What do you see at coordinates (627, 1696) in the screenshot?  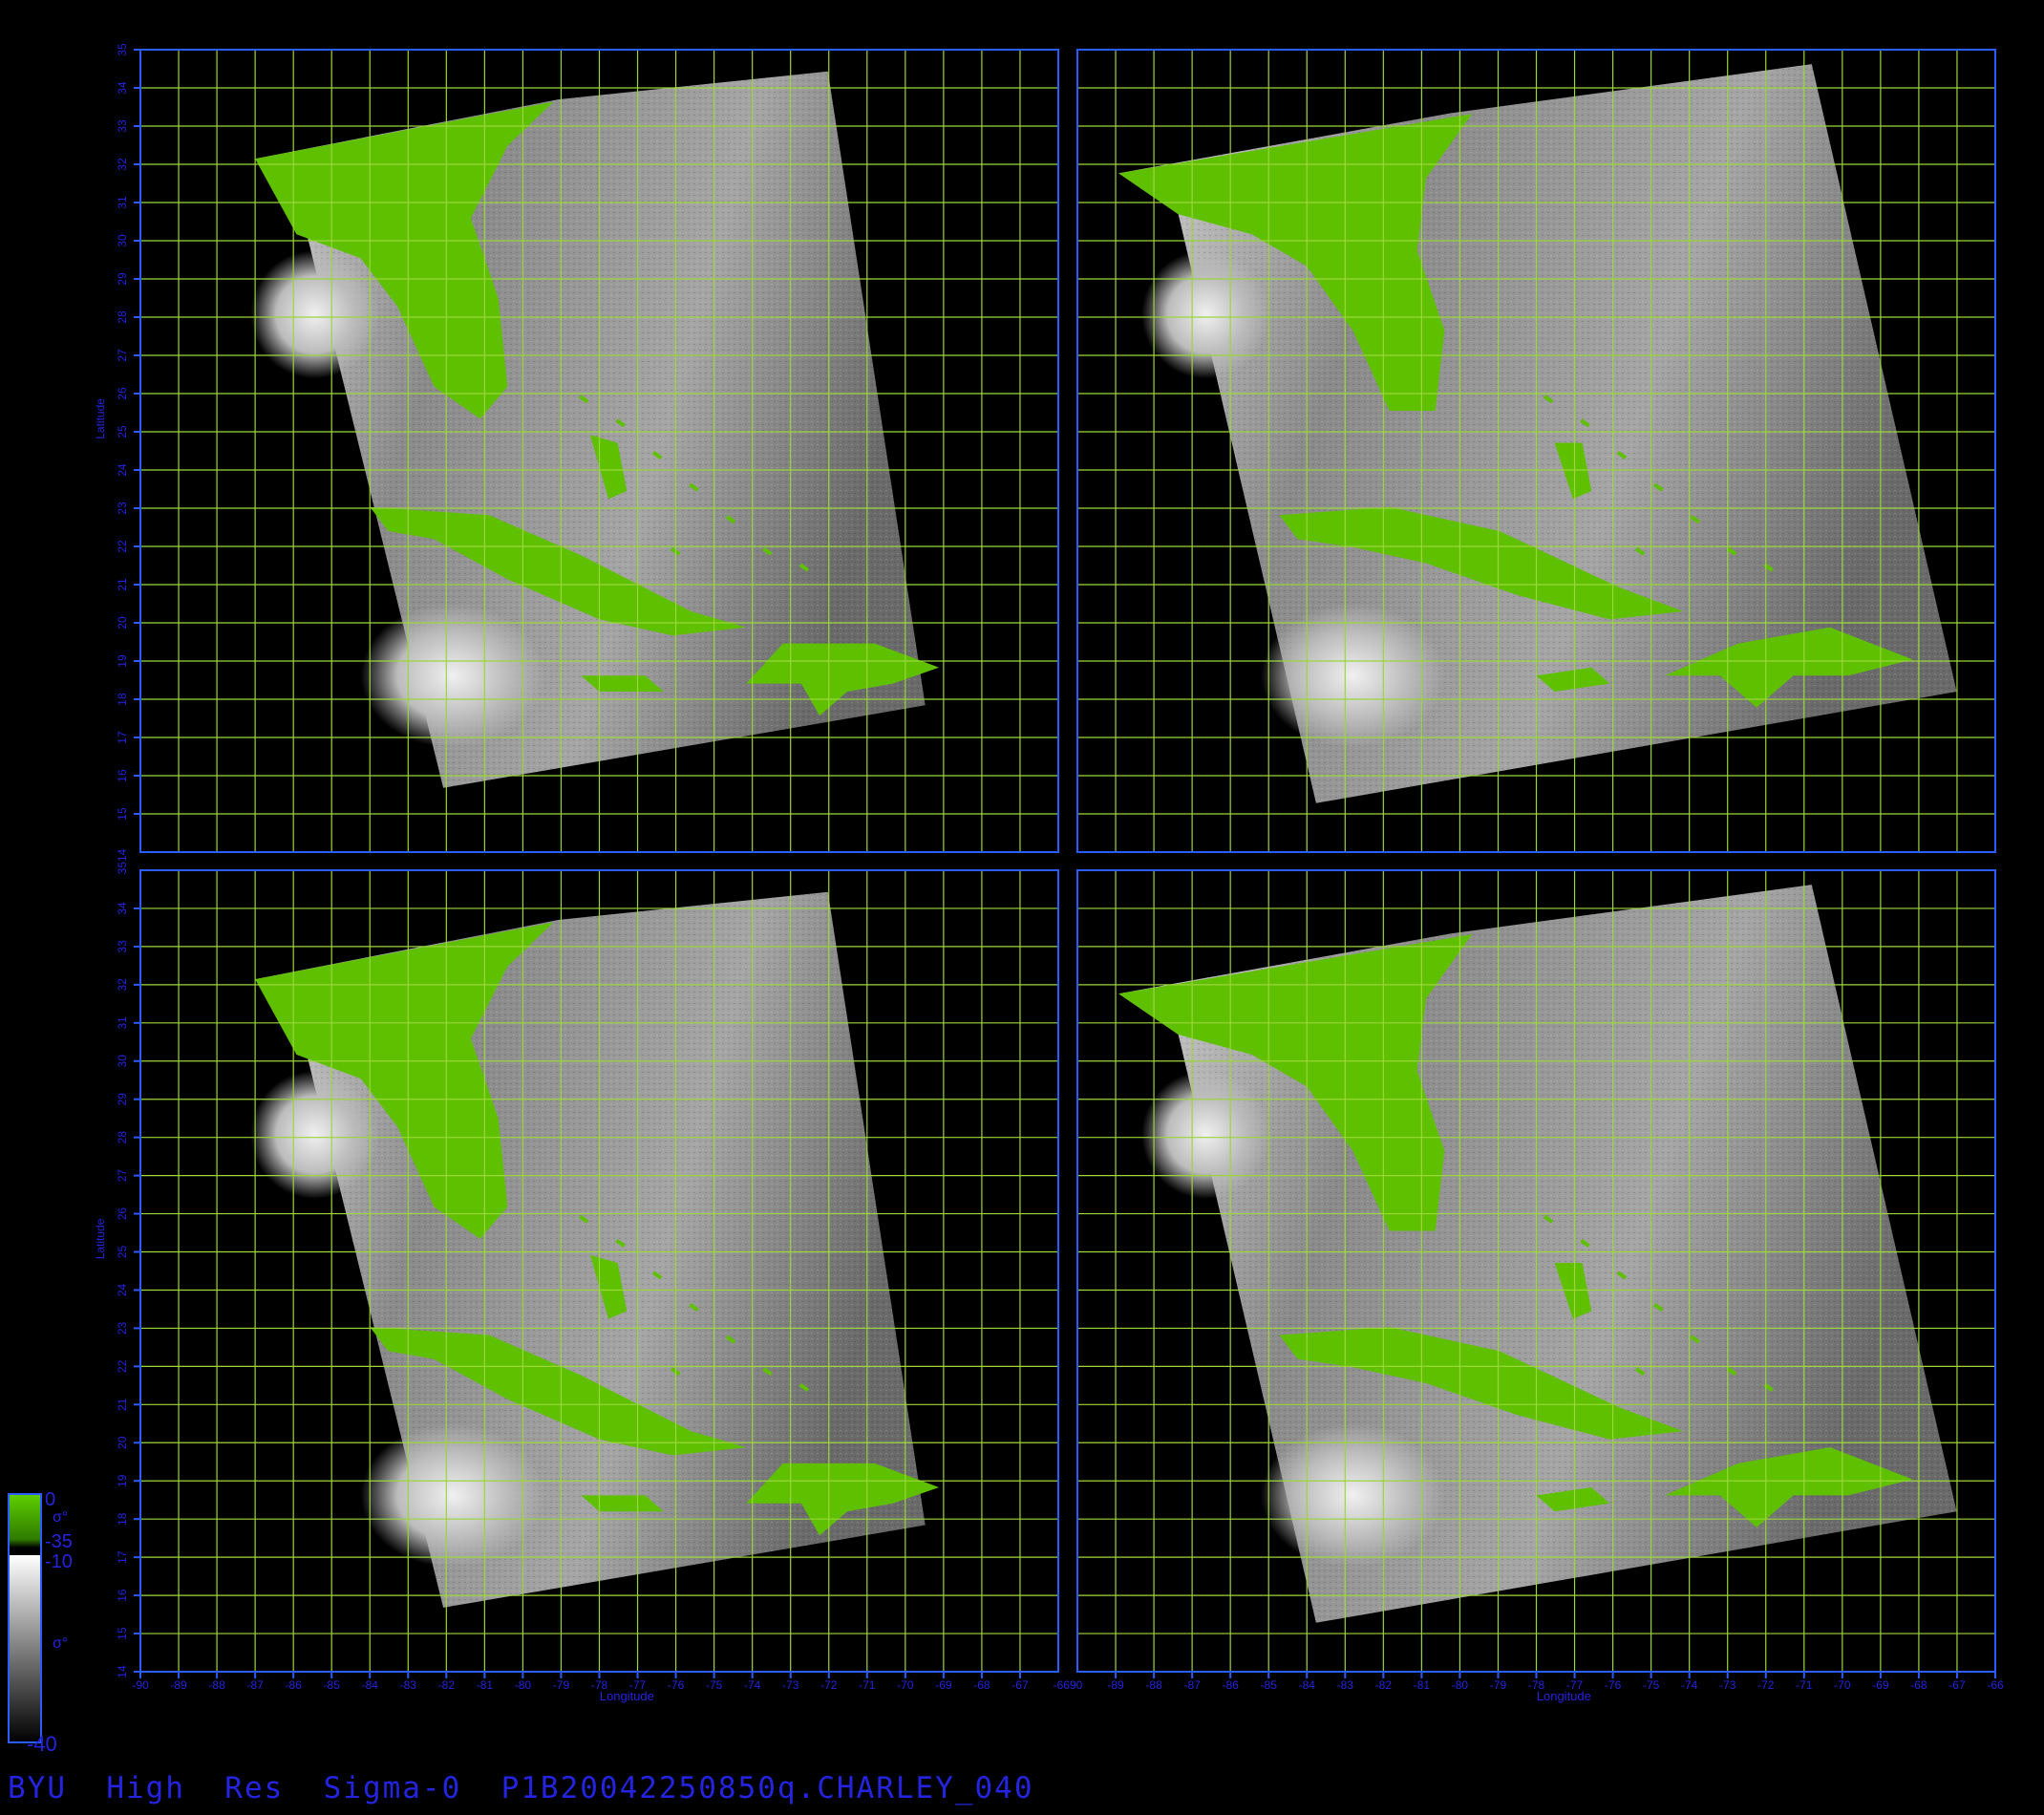 I see `x-axis-label: Longitude` at bounding box center [627, 1696].